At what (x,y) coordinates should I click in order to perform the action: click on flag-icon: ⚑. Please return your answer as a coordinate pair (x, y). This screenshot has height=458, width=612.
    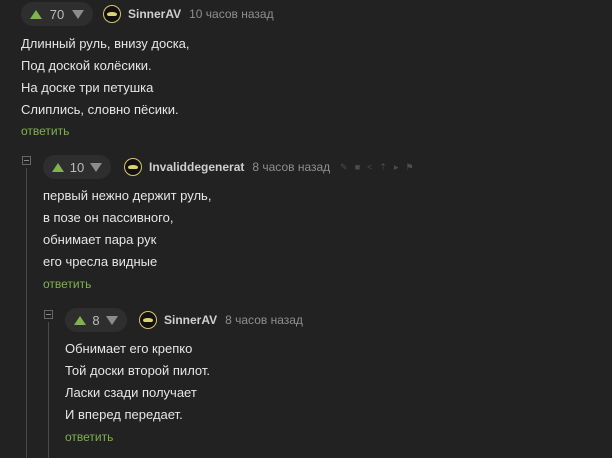
    Looking at the image, I should click on (410, 167).